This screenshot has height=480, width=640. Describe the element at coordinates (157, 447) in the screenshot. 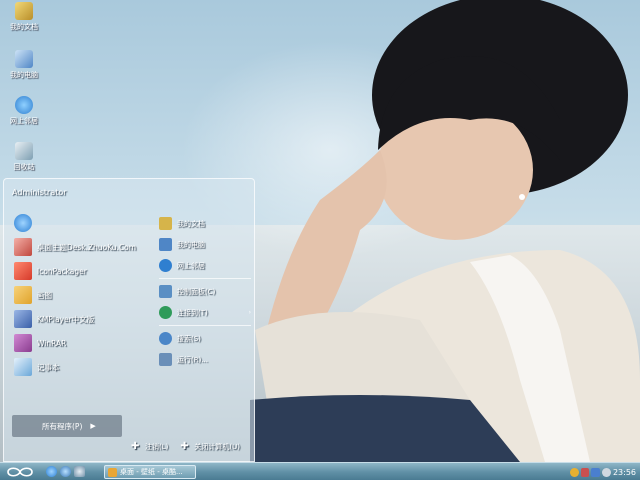

I see `logoff-label: 注销(L)` at that location.